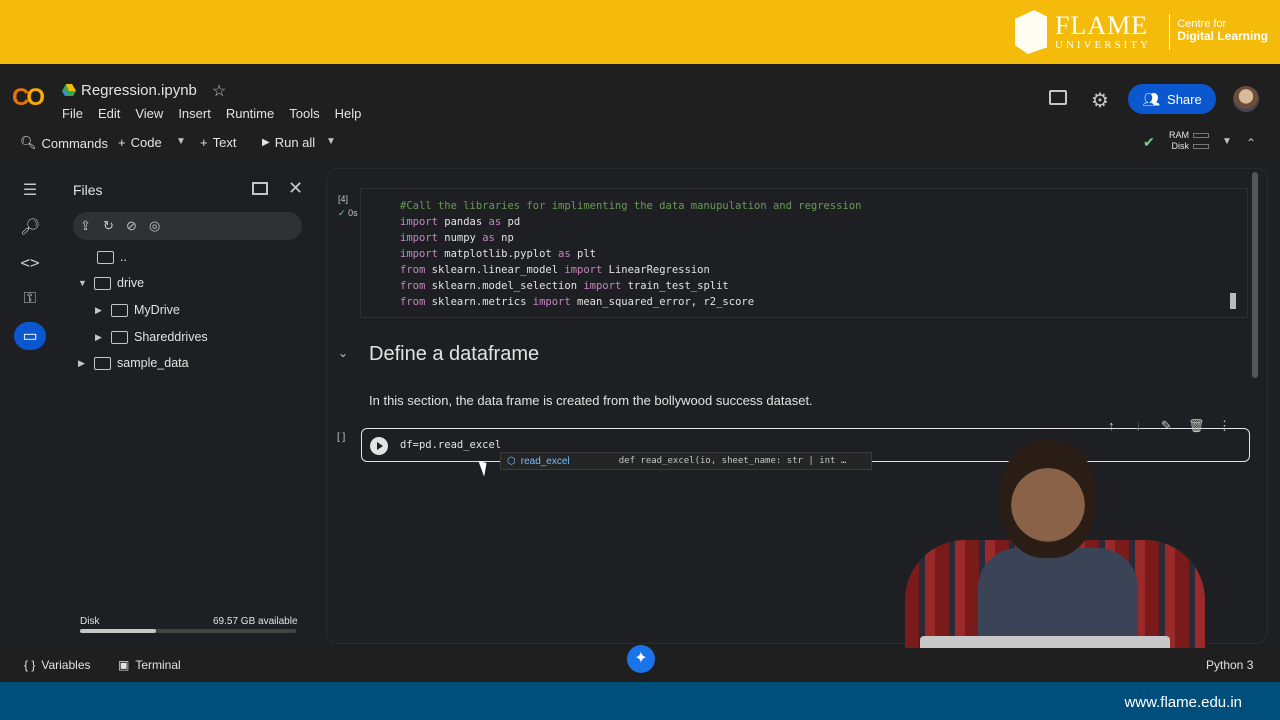  What do you see at coordinates (1184, 99) in the screenshot?
I see `share-label: Share` at bounding box center [1184, 99].